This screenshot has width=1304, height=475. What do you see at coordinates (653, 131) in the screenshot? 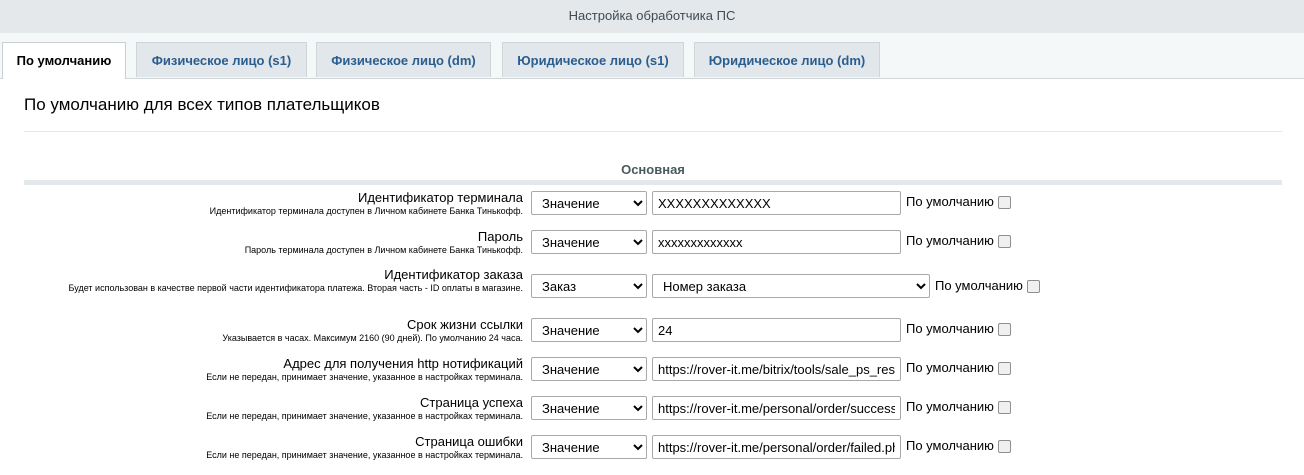
I see `divider` at bounding box center [653, 131].